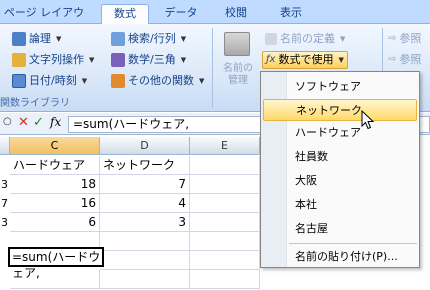 Image resolution: width=430 pixels, height=290 pixels. What do you see at coordinates (7, 121) in the screenshot?
I see `namebox-dropdown-icon: ○` at bounding box center [7, 121].